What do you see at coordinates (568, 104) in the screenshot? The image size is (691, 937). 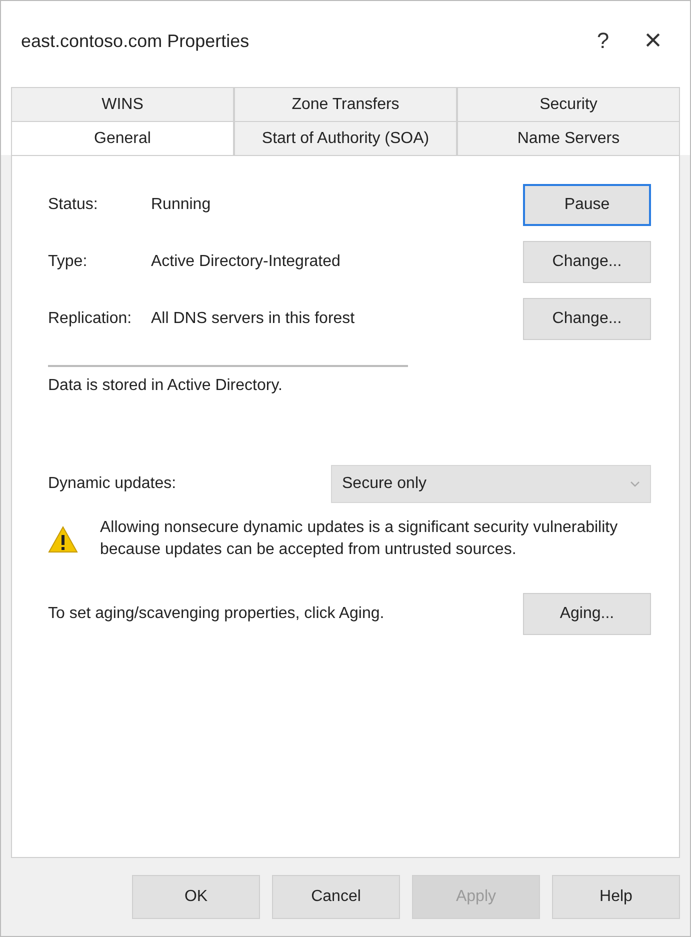 I see `tab: Security` at bounding box center [568, 104].